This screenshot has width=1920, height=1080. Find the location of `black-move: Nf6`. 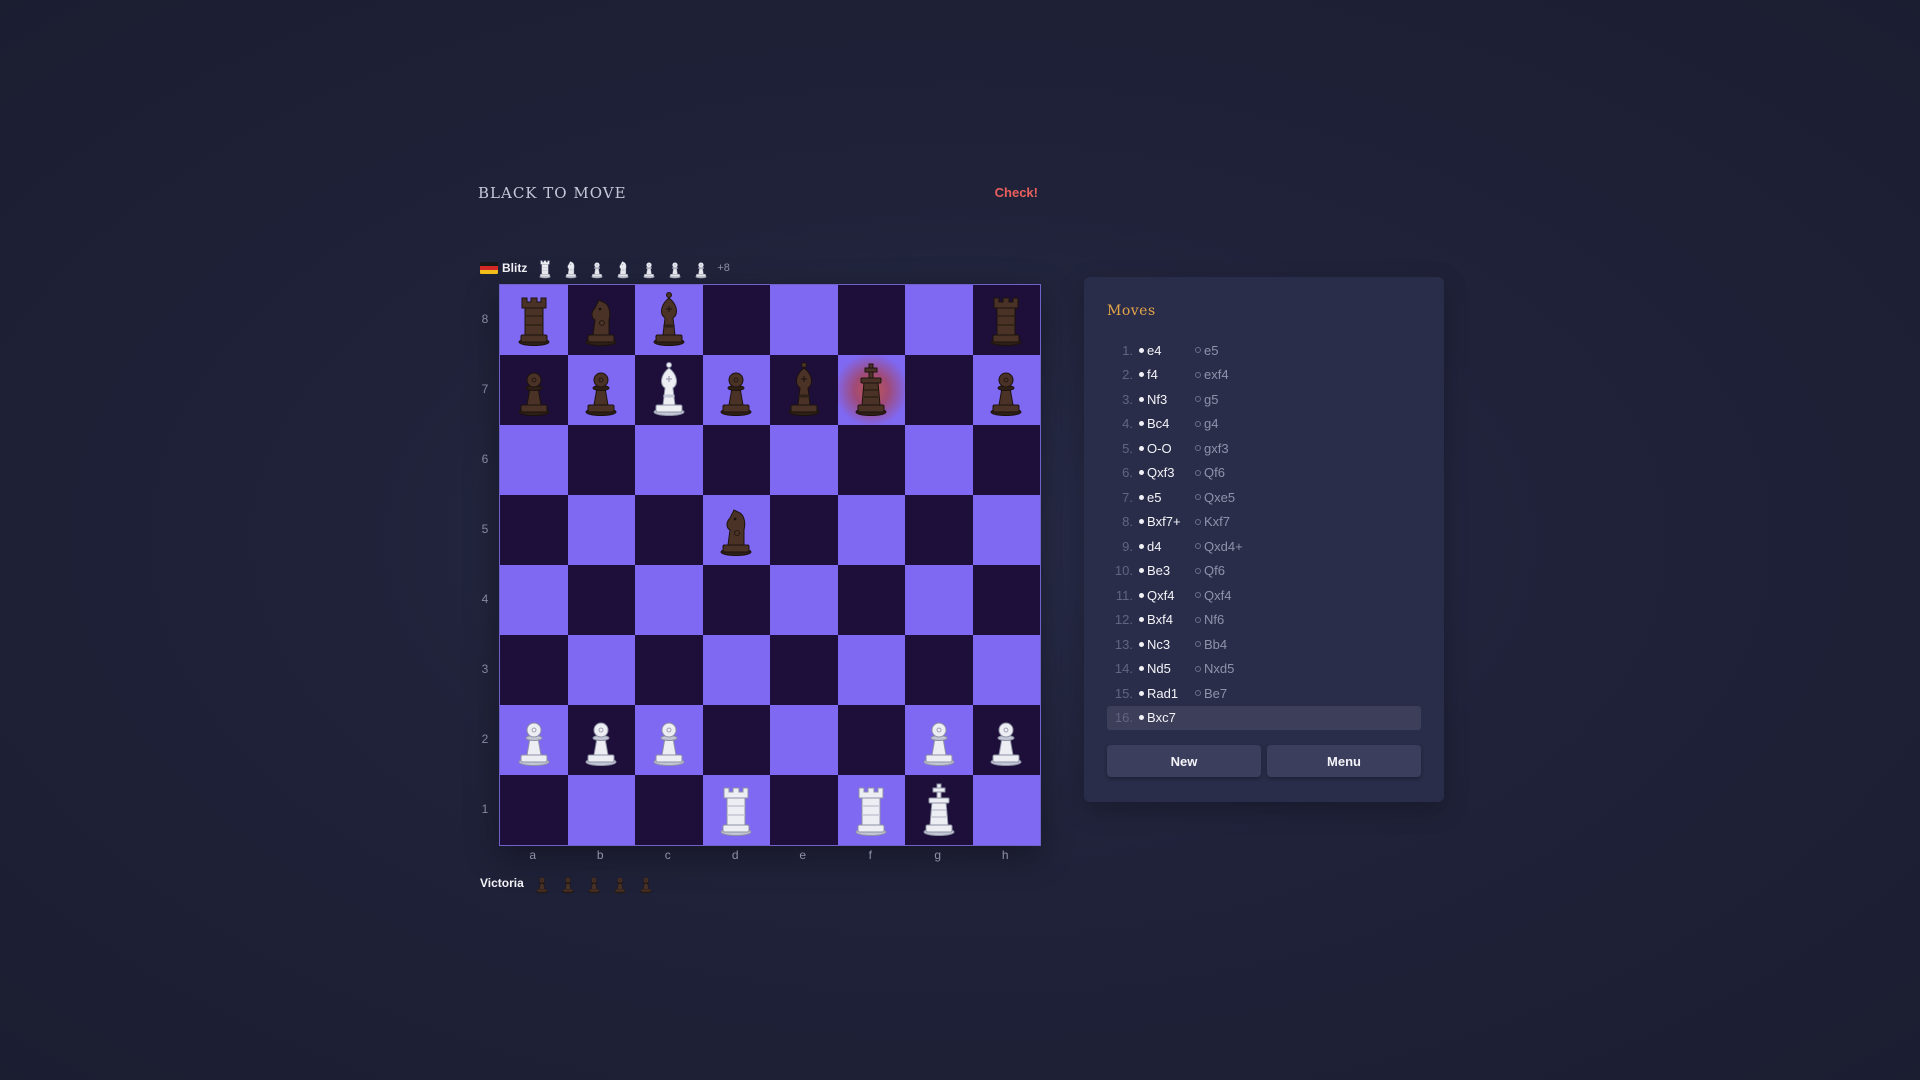

black-move: Nf6 is located at coordinates (1209, 619).